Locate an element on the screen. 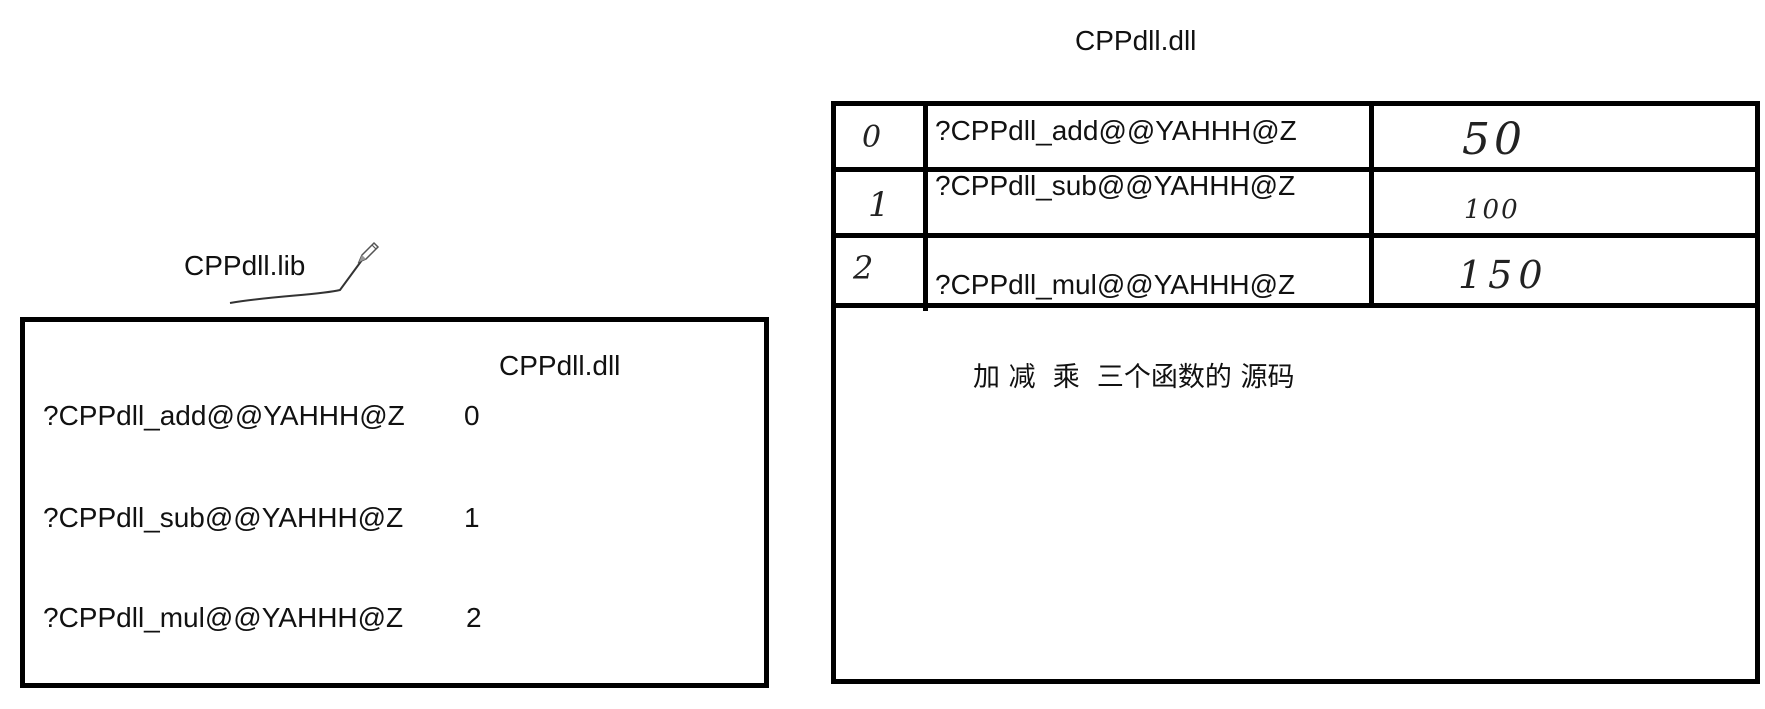  table-cell-address: 100 is located at coordinates (1492, 210).